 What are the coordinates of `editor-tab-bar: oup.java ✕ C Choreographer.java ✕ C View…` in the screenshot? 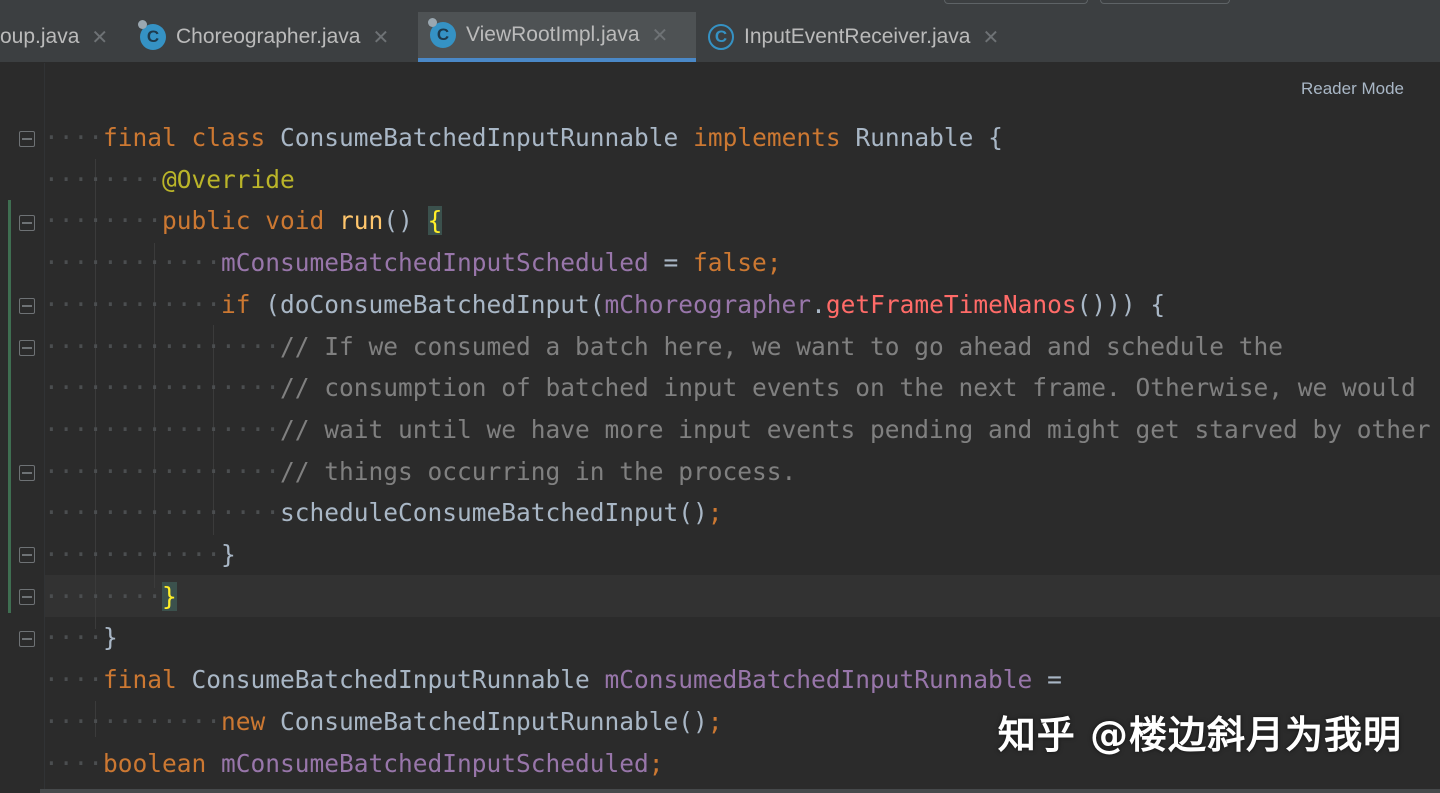 It's located at (720, 31).